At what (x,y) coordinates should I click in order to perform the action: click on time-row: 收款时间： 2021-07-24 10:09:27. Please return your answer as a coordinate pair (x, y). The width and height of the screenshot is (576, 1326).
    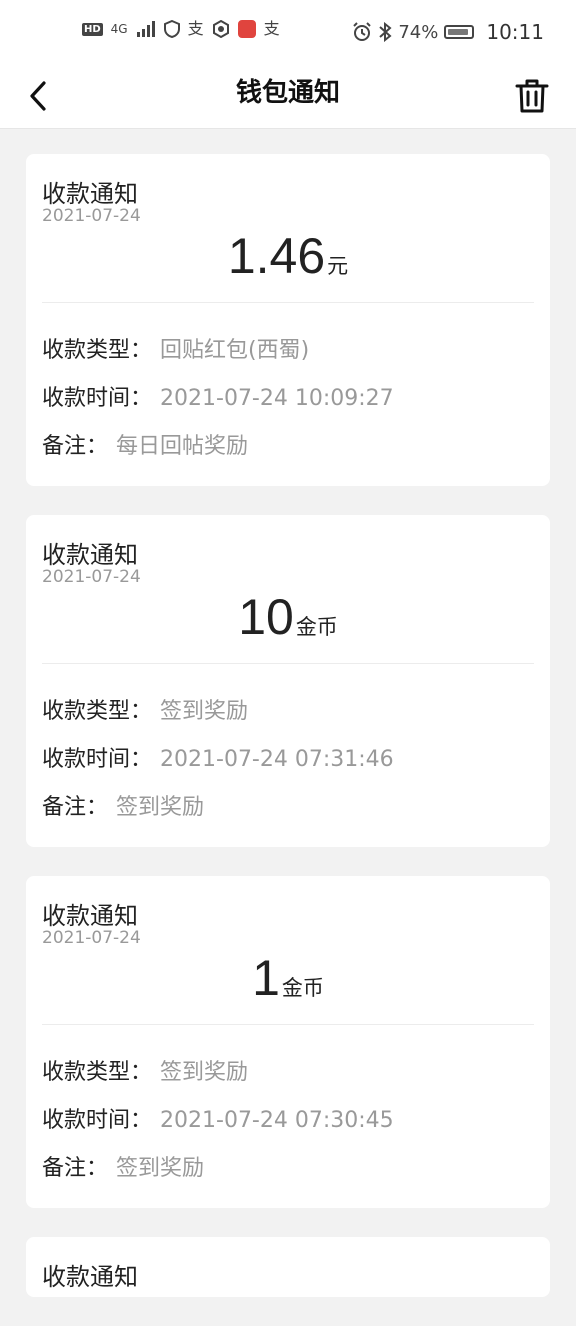
    Looking at the image, I should click on (218, 396).